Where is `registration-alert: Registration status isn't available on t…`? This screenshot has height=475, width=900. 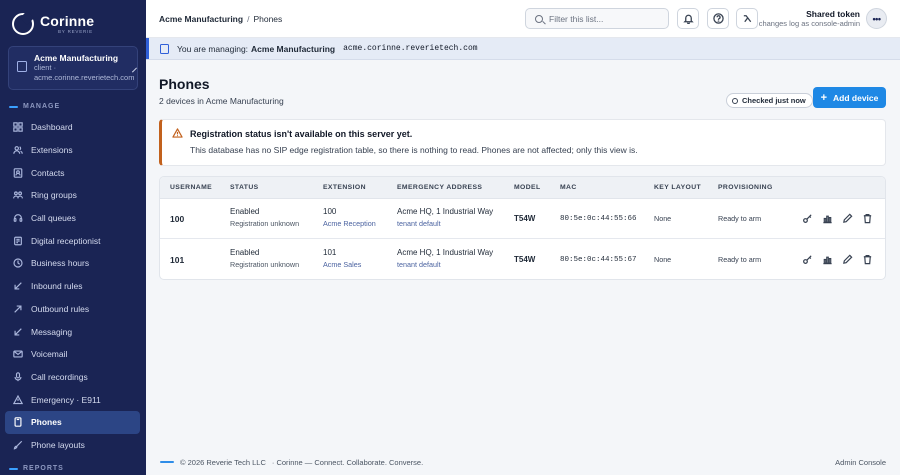
registration-alert: Registration status isn't available on t… is located at coordinates (522, 142).